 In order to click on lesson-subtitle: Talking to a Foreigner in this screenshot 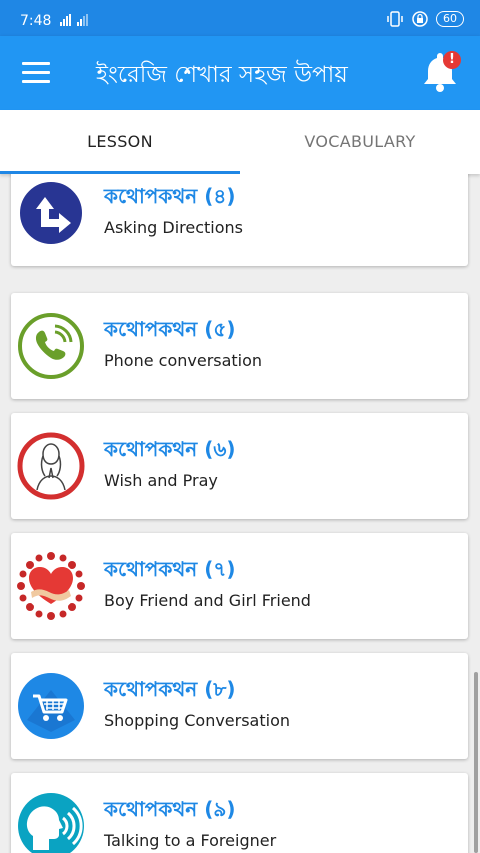, I will do `click(190, 840)`.